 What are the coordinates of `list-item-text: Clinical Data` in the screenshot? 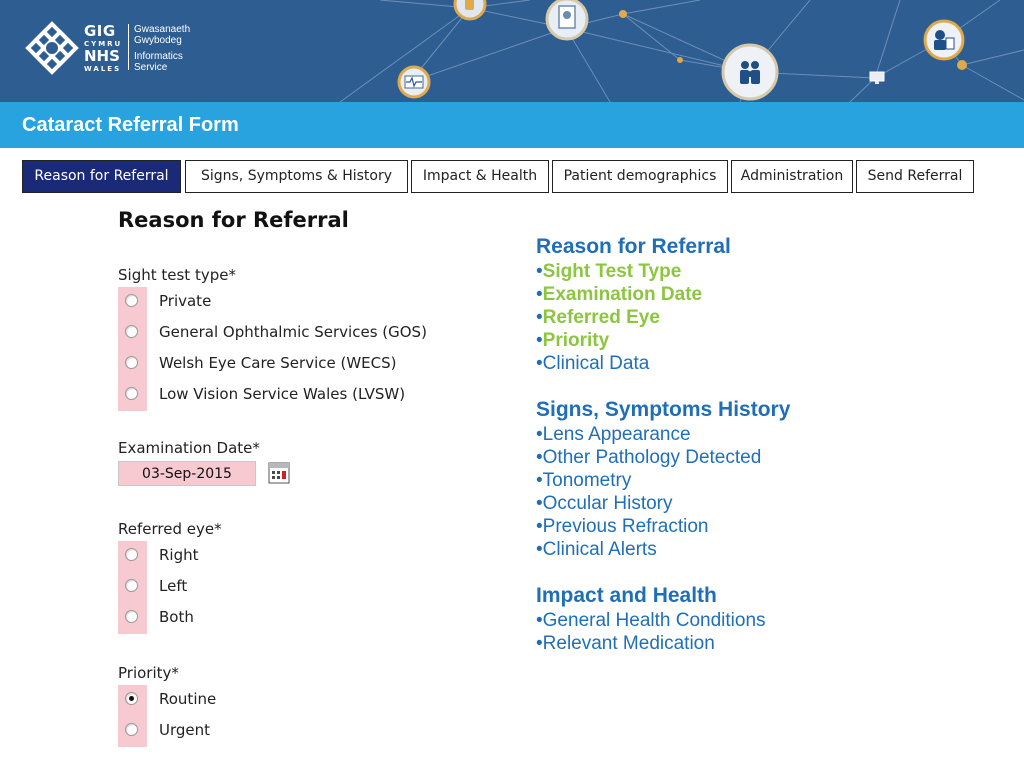 It's located at (596, 363).